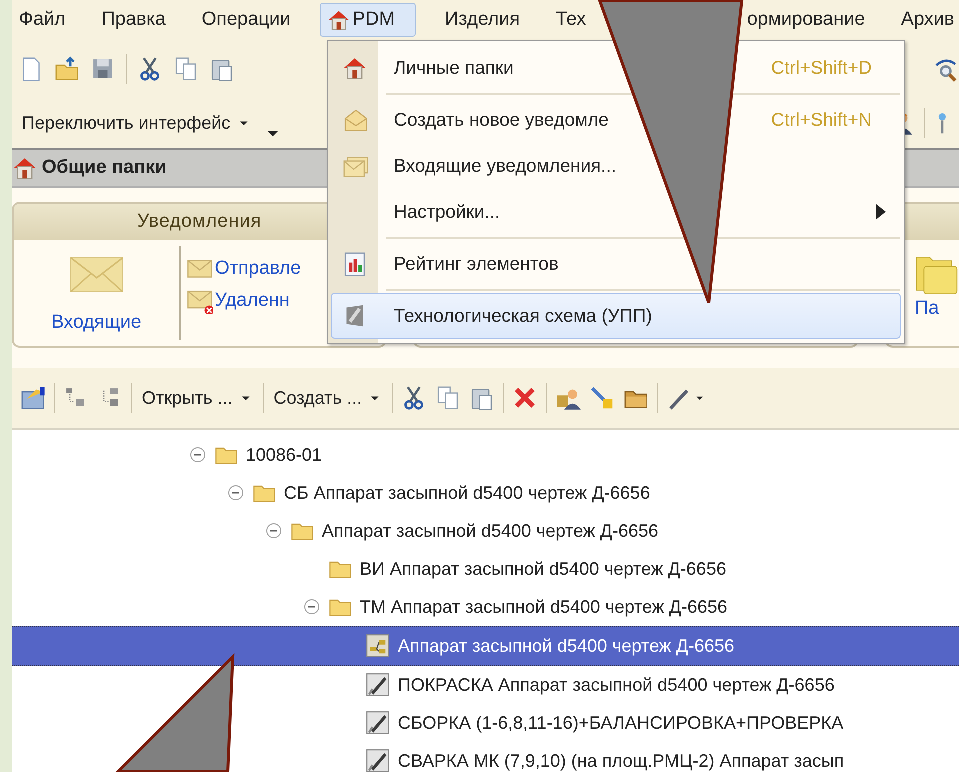  I want to click on menu-label: Технологическая схема (УПП), so click(523, 316).